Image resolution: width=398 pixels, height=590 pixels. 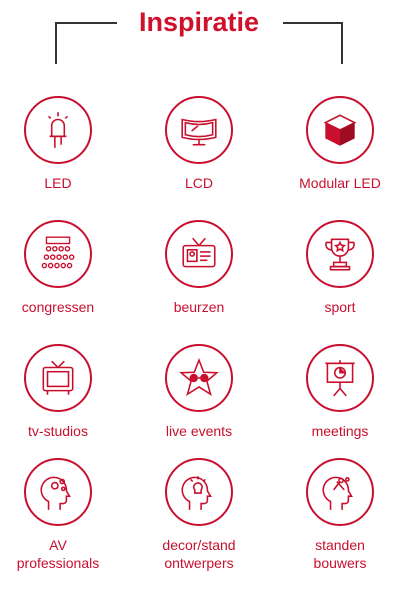 I want to click on led-bulb-icon, so click(x=58, y=130).